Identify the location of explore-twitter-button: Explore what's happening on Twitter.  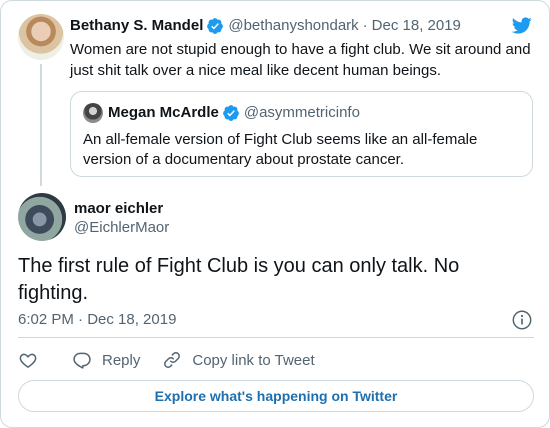
(276, 396).